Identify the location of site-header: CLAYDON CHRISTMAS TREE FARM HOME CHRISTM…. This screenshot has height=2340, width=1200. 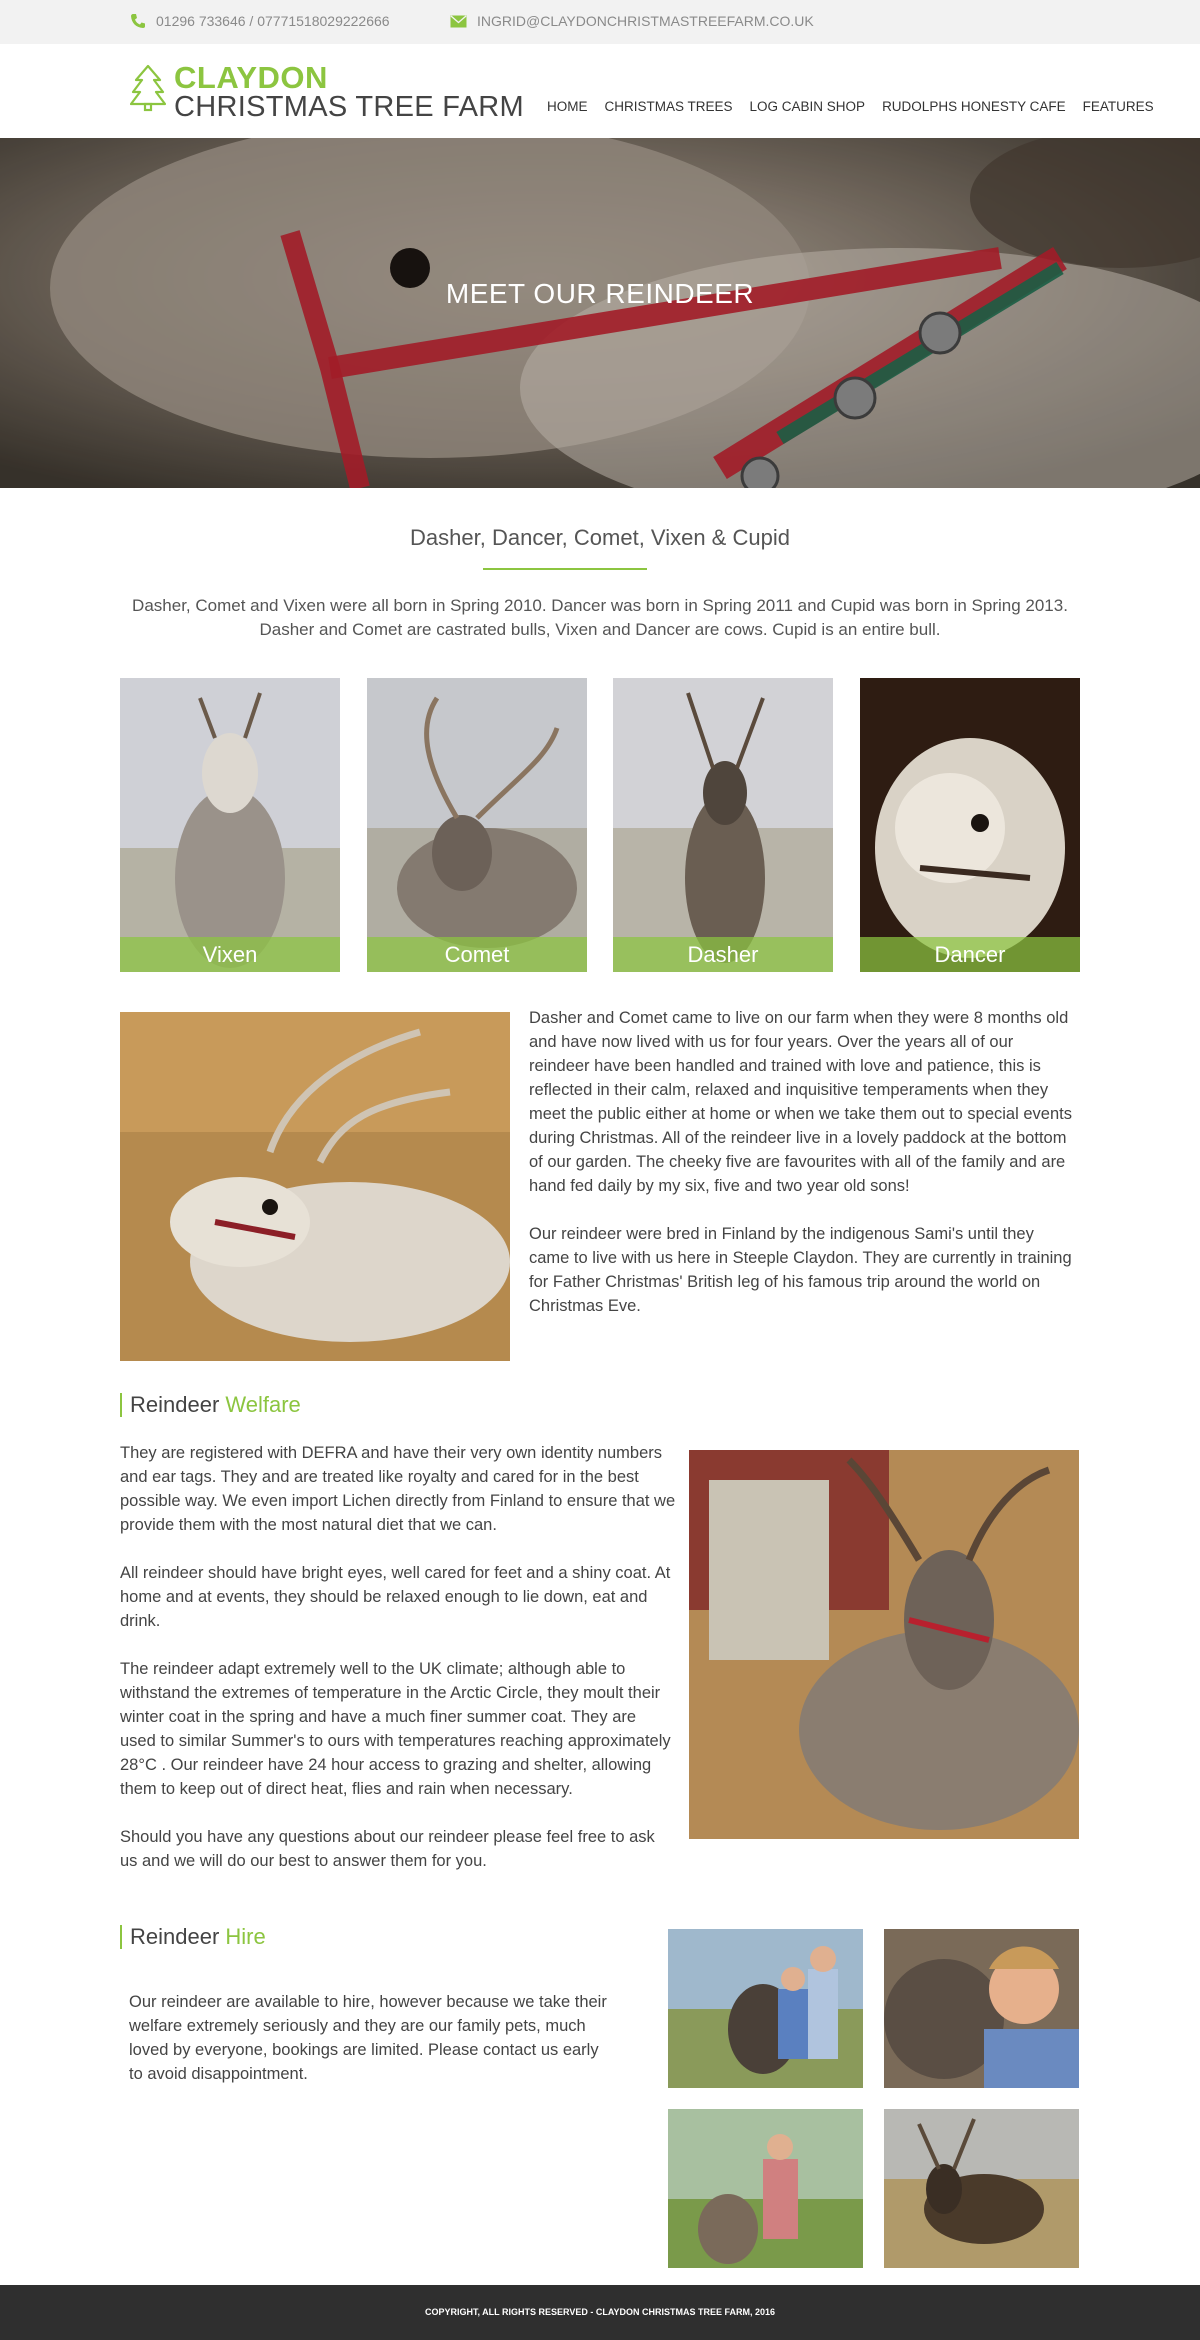
(600, 91).